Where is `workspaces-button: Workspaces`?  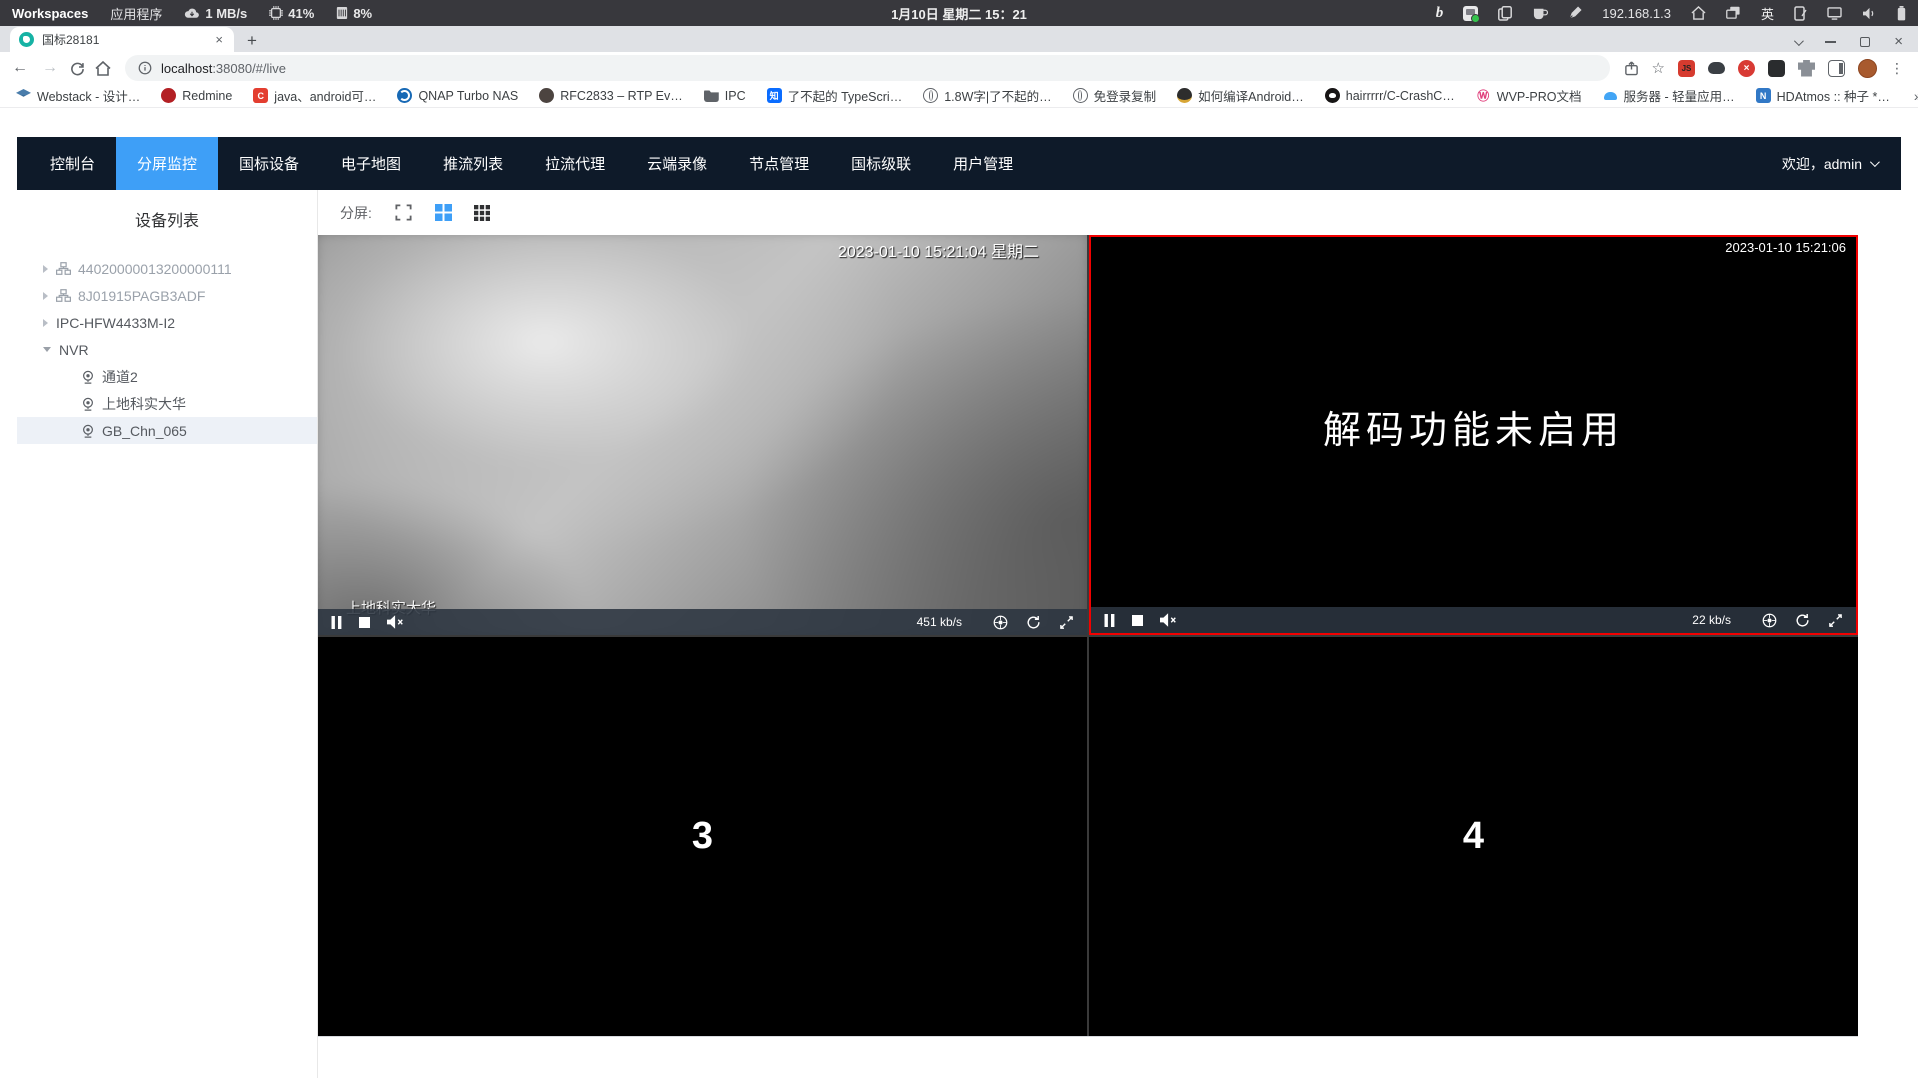
workspaces-button: Workspaces is located at coordinates (50, 13).